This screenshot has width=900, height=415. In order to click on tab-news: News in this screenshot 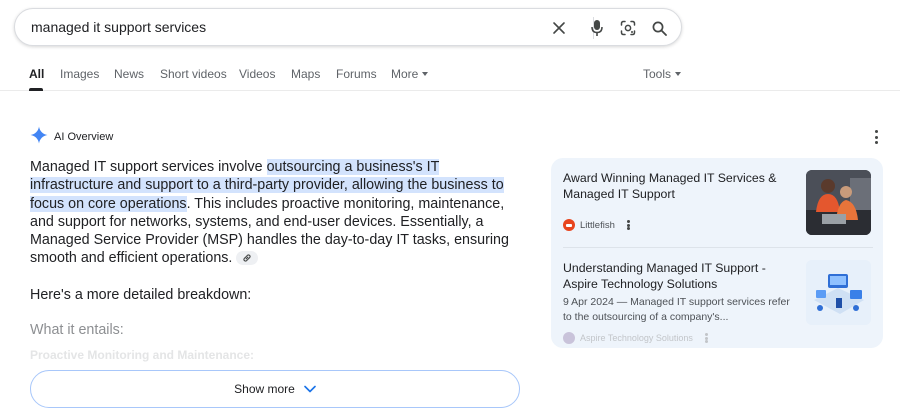, I will do `click(129, 74)`.